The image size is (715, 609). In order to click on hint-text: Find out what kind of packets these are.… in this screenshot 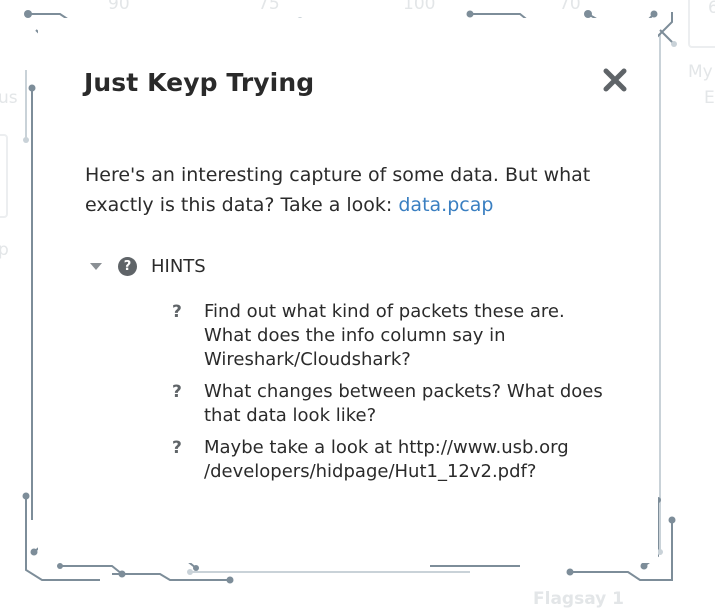, I will do `click(384, 335)`.